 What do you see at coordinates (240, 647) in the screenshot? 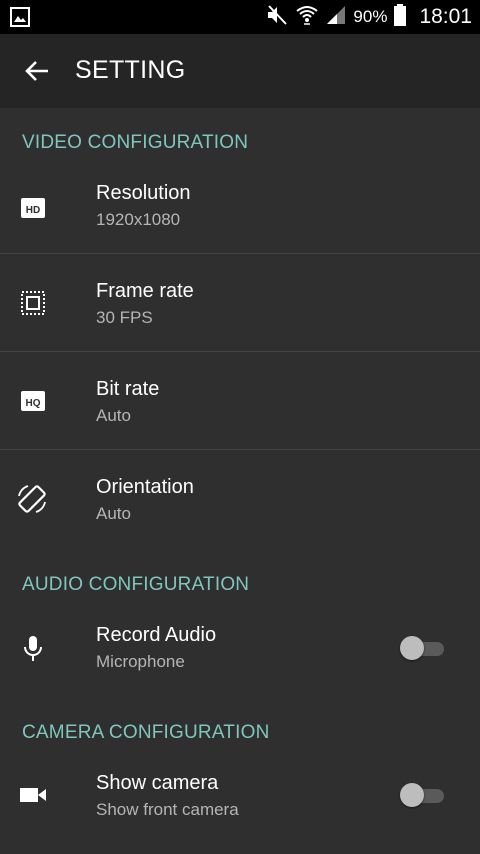
I see `setting-record-audio: Record Audio Microphone` at bounding box center [240, 647].